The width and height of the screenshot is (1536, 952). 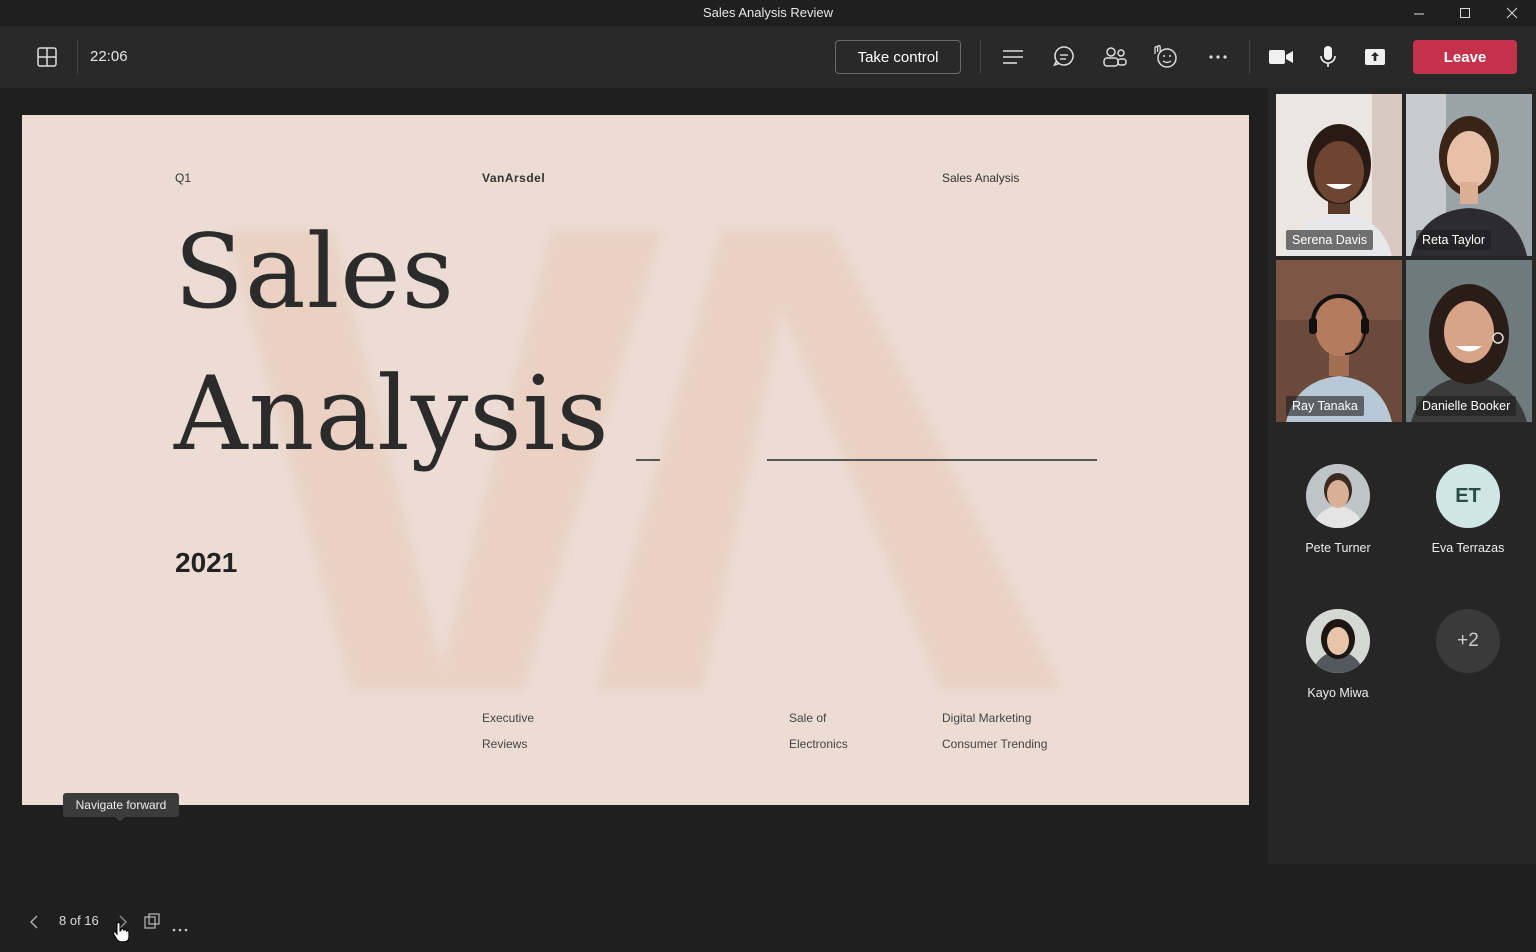 What do you see at coordinates (981, 178) in the screenshot?
I see `slide-header-right: Sales Analysis` at bounding box center [981, 178].